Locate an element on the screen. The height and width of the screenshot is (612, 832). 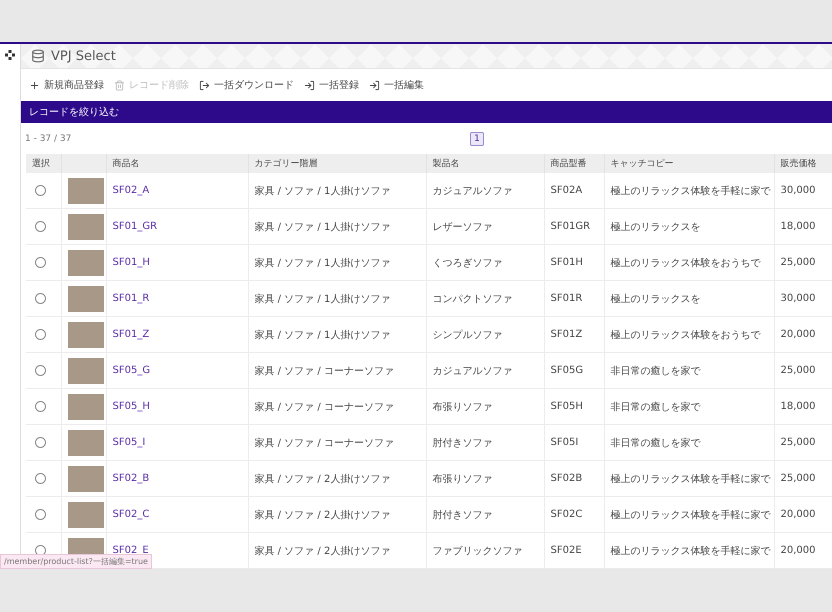
plus-icon is located at coordinates (34, 85).